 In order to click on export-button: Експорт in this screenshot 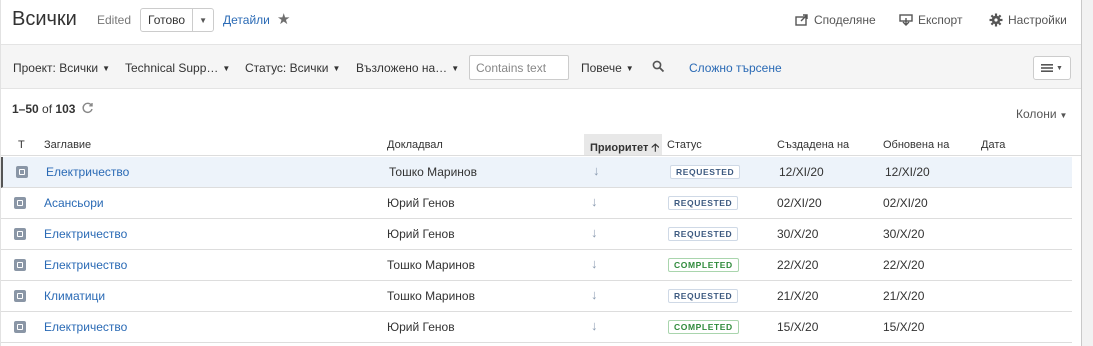, I will do `click(930, 20)`.